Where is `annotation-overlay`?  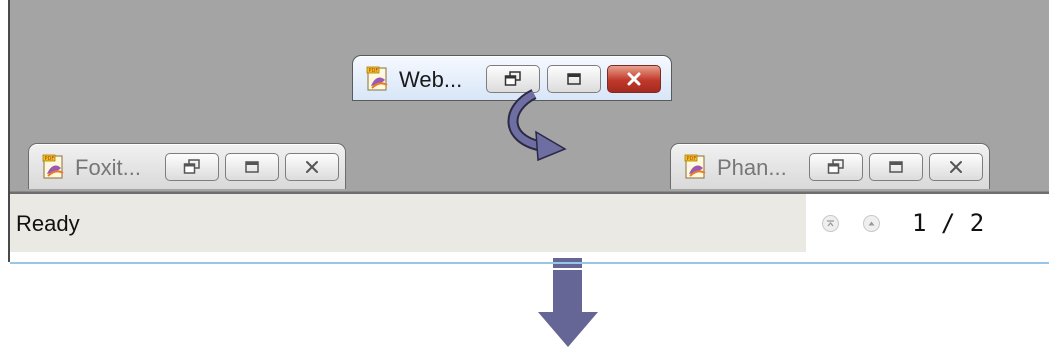 annotation-overlay is located at coordinates (552, 218).